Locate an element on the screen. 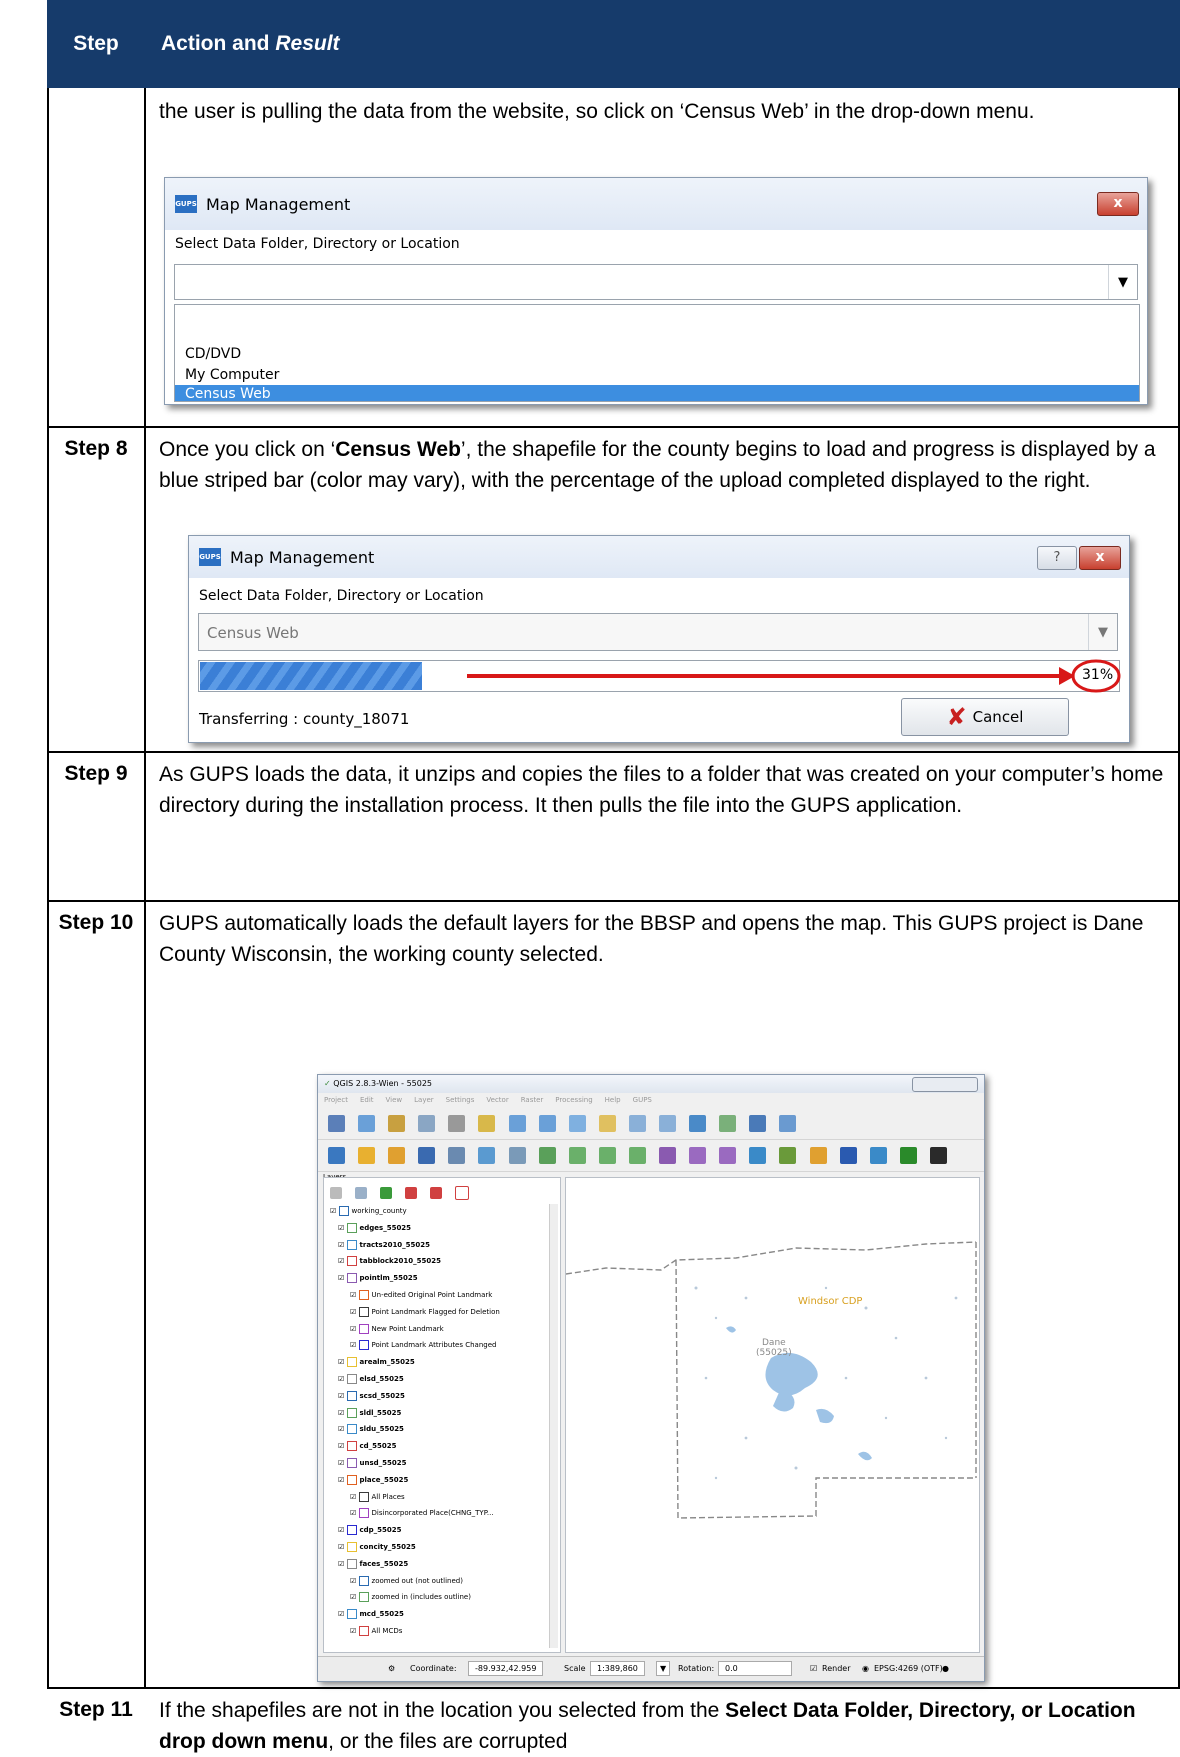 The width and height of the screenshot is (1180, 1757). add-icon is located at coordinates (908, 1155).